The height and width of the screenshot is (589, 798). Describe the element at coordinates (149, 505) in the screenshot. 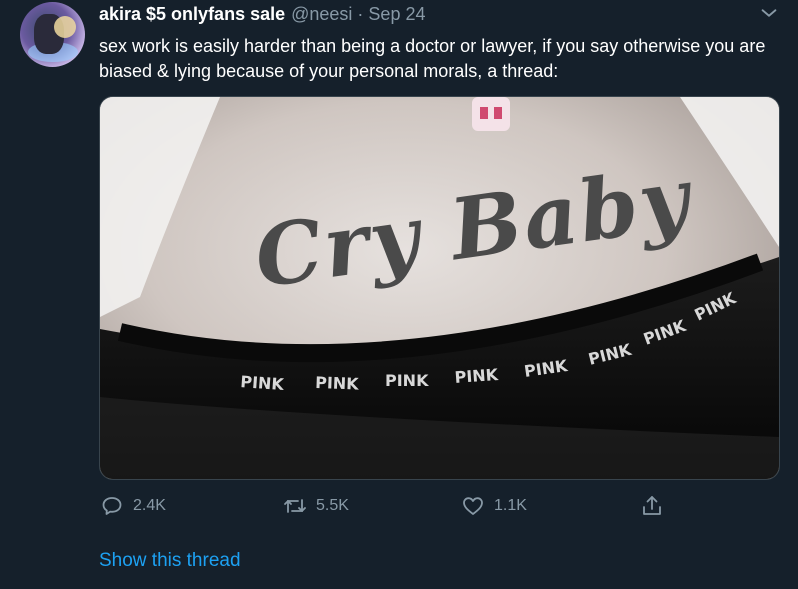

I see `reply-count: 2.4K` at that location.